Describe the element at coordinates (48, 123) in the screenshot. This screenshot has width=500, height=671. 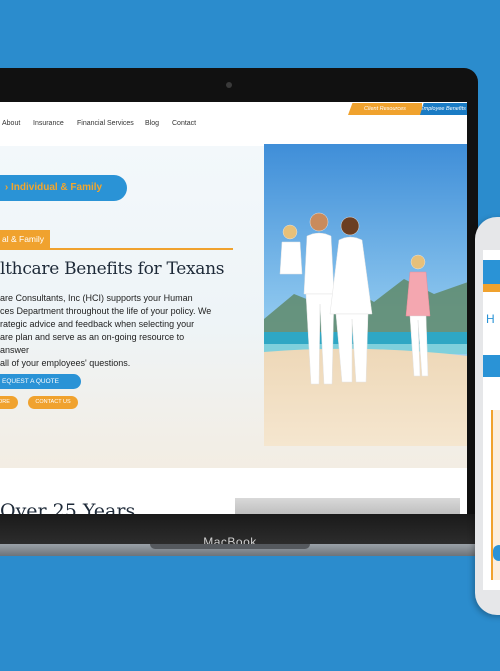
I see `nav-link-insurance: Insurance` at that location.